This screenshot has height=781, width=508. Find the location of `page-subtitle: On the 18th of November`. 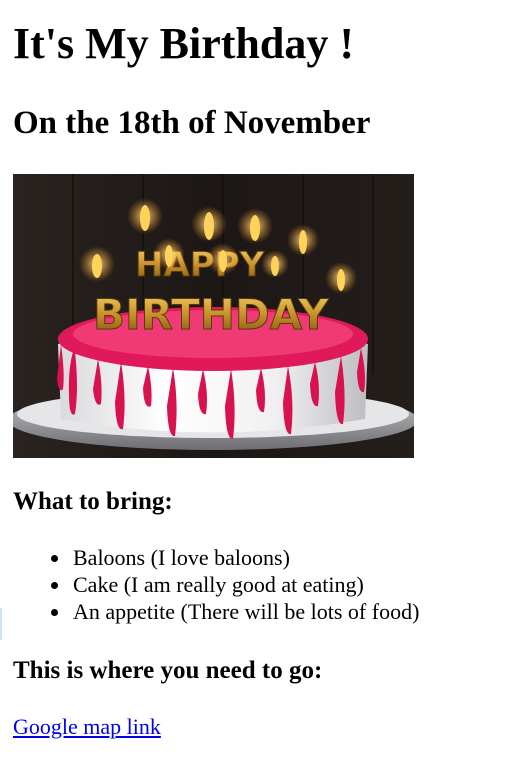

page-subtitle: On the 18th of November is located at coordinates (192, 123).